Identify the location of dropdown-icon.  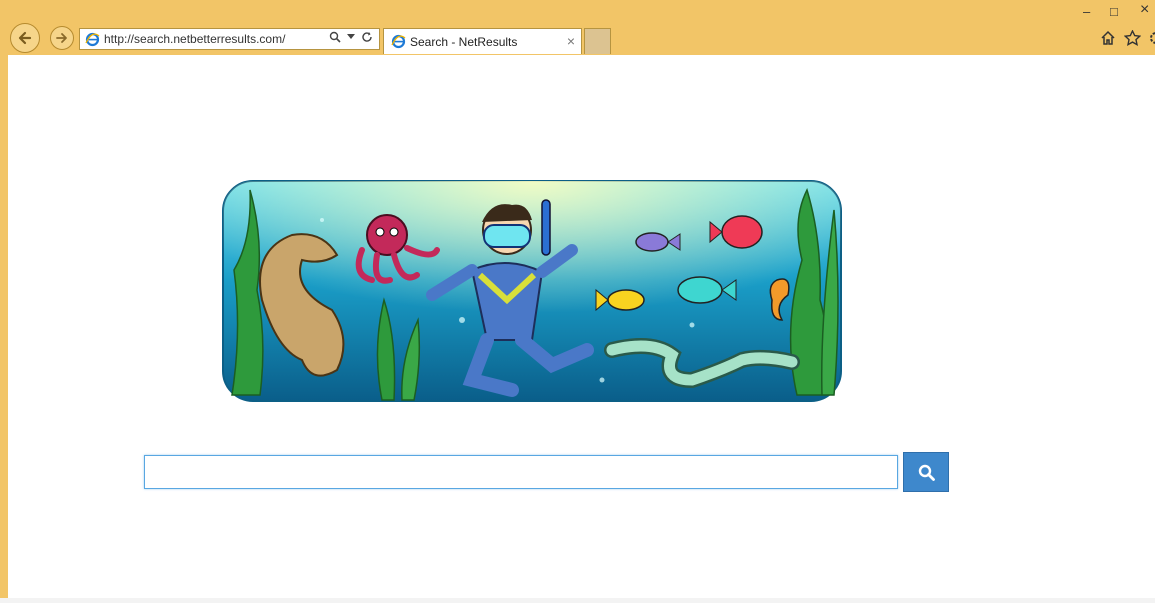
(351, 37).